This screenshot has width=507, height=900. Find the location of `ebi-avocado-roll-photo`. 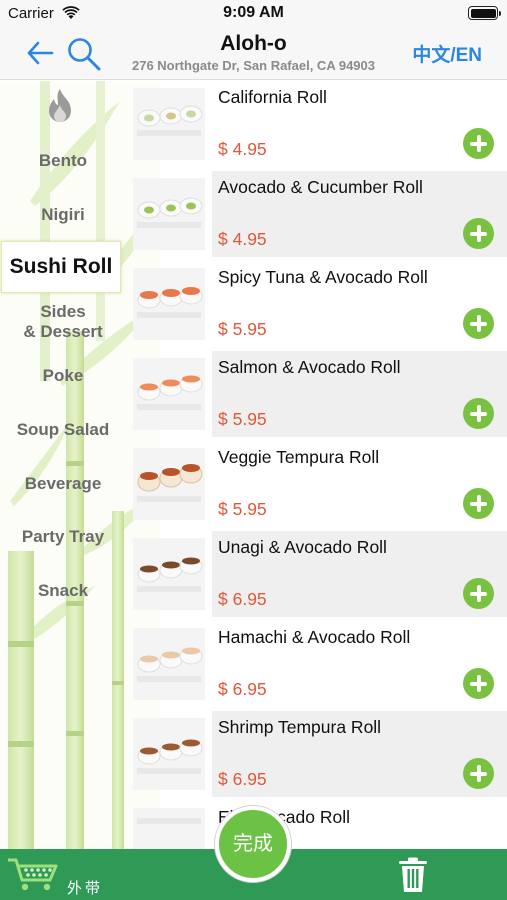

ebi-avocado-roll-photo is located at coordinates (169, 828).